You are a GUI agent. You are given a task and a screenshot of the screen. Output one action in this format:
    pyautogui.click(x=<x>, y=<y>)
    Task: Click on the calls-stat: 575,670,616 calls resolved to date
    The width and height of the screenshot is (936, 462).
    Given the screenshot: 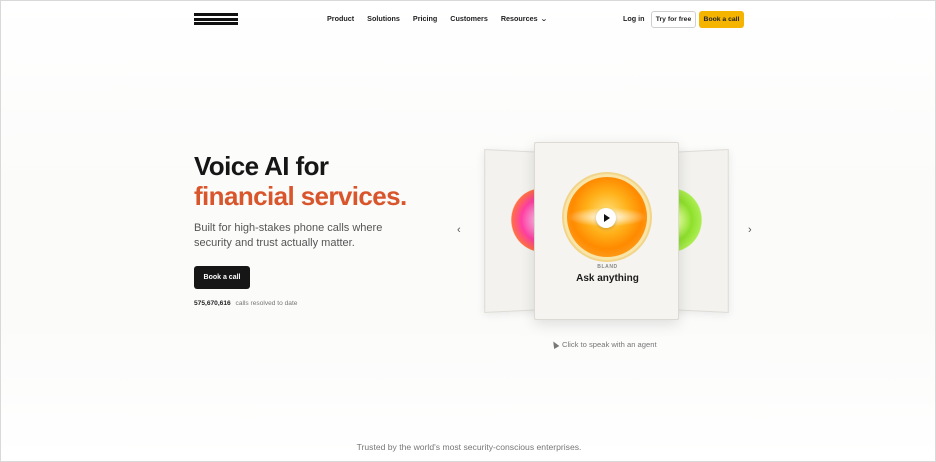 What is the action you would take?
    pyautogui.click(x=245, y=303)
    